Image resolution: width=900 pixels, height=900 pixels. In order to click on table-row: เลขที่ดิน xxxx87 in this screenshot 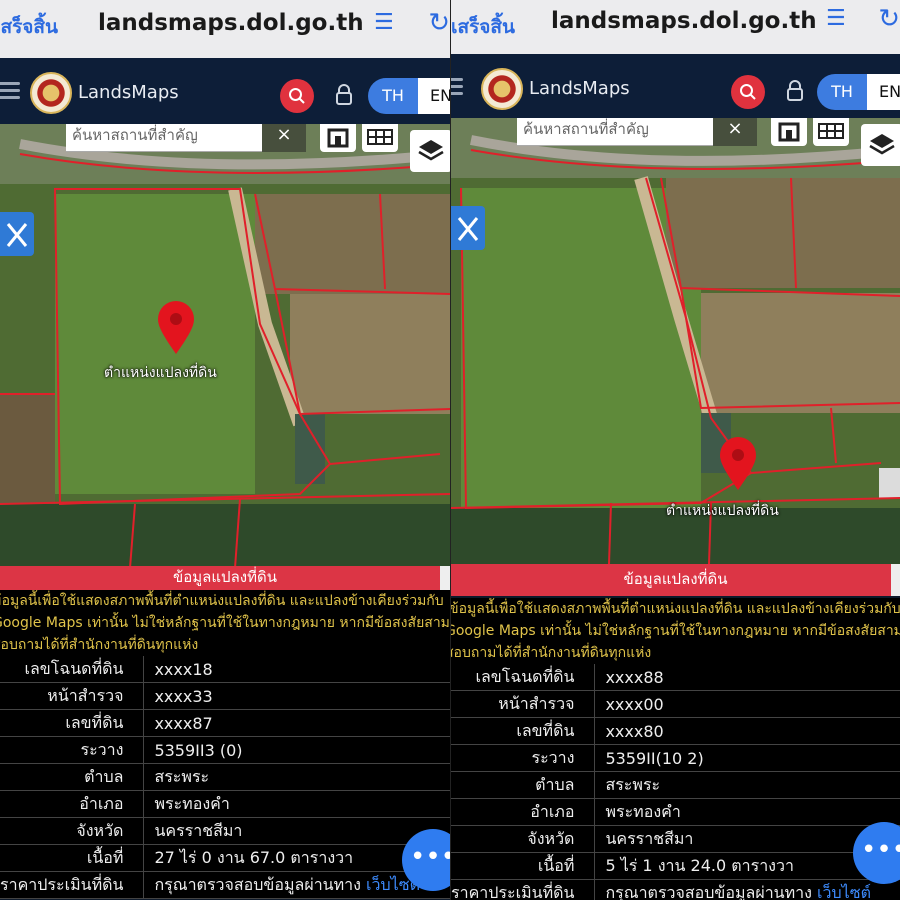, I will do `click(225, 723)`.